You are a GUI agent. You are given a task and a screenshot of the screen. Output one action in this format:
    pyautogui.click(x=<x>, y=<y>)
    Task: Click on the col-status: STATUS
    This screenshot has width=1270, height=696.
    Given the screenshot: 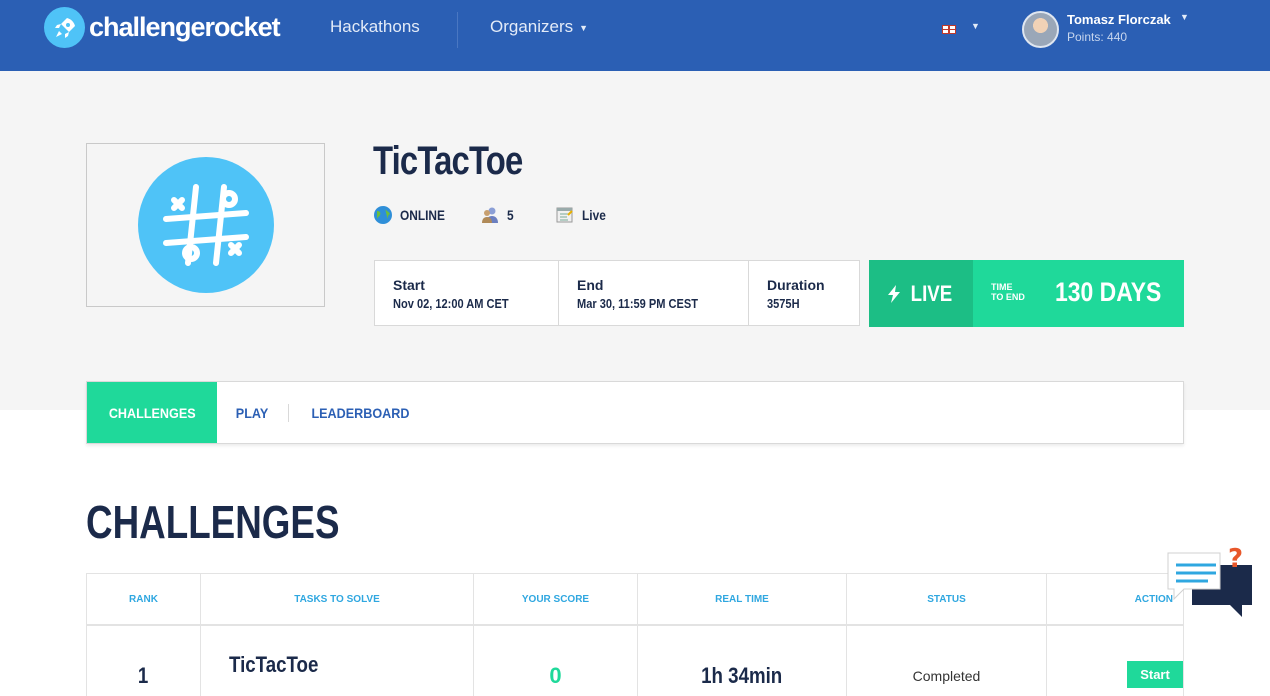 What is the action you would take?
    pyautogui.click(x=947, y=599)
    